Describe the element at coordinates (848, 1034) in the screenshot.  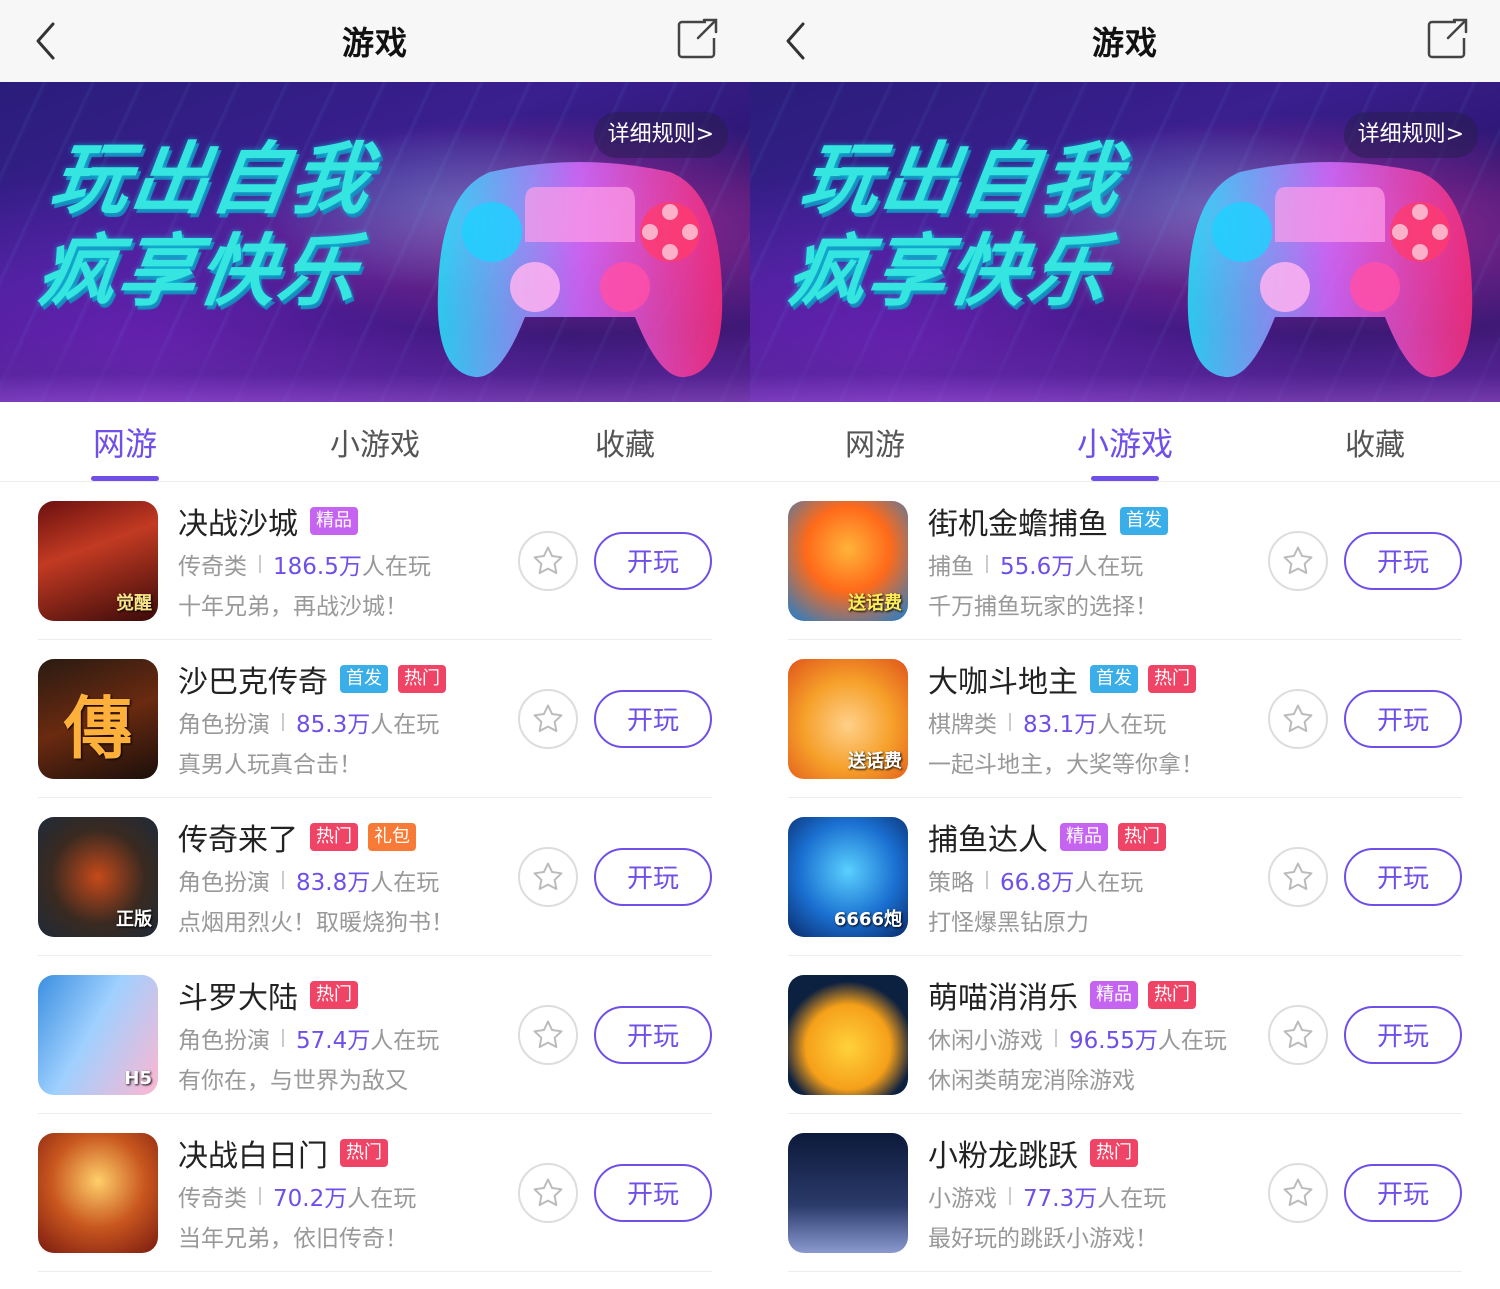
I see `game-icon-mengmiao` at that location.